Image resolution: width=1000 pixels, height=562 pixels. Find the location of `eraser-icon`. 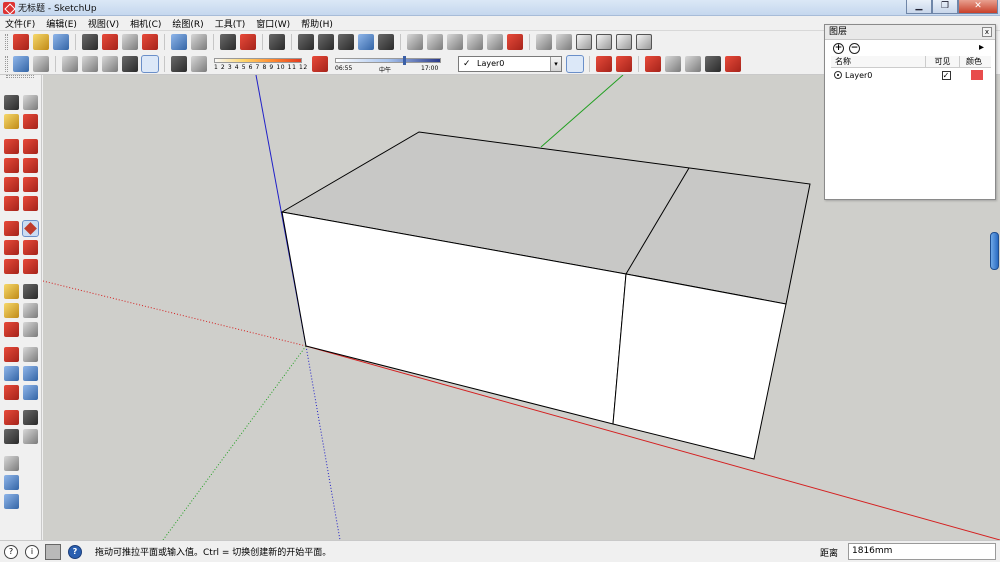

eraser-icon is located at coordinates (30, 121).